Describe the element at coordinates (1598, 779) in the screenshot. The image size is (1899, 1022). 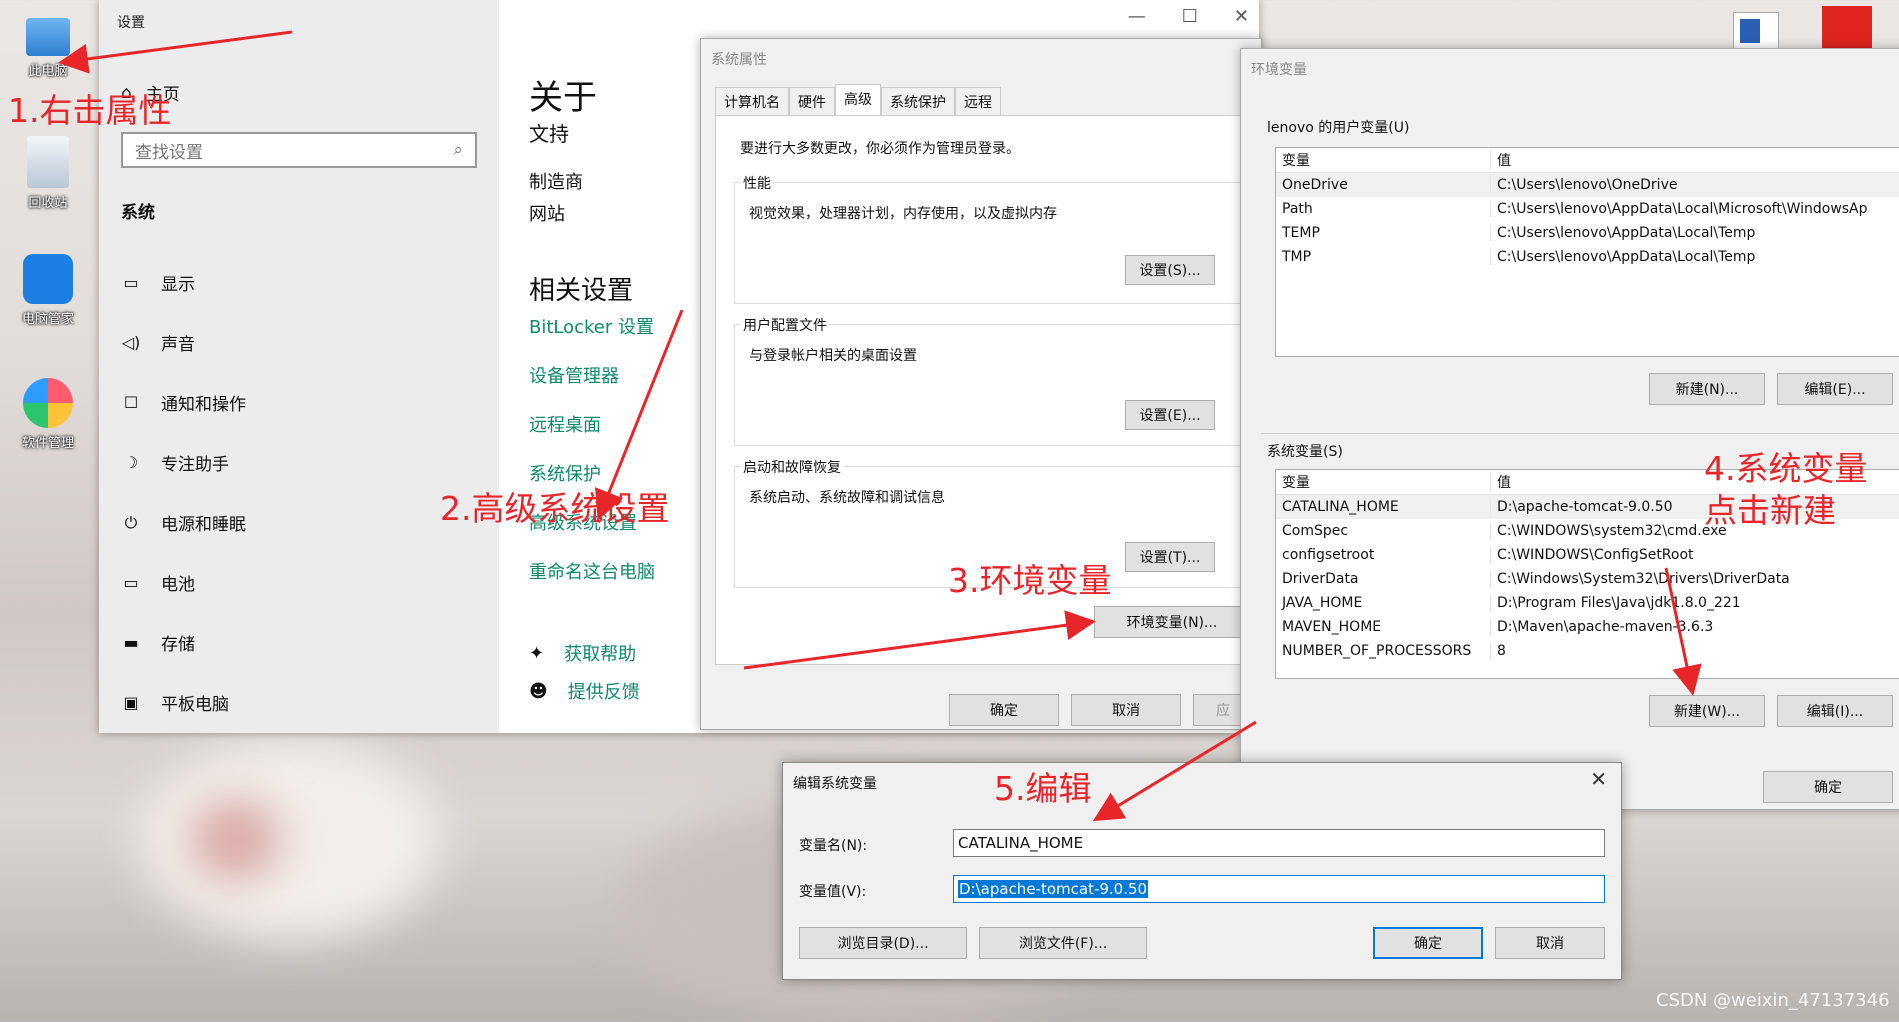
I see `close-icon: ✕` at that location.